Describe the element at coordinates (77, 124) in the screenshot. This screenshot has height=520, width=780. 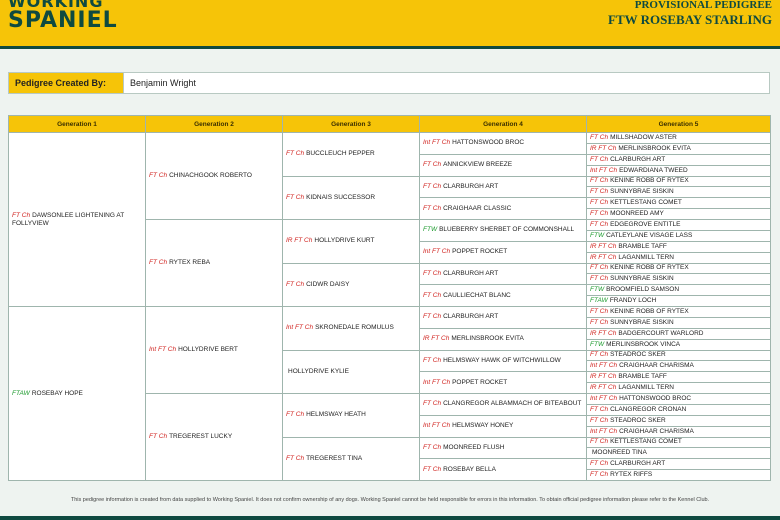
I see `generation-header: Generation 1` at that location.